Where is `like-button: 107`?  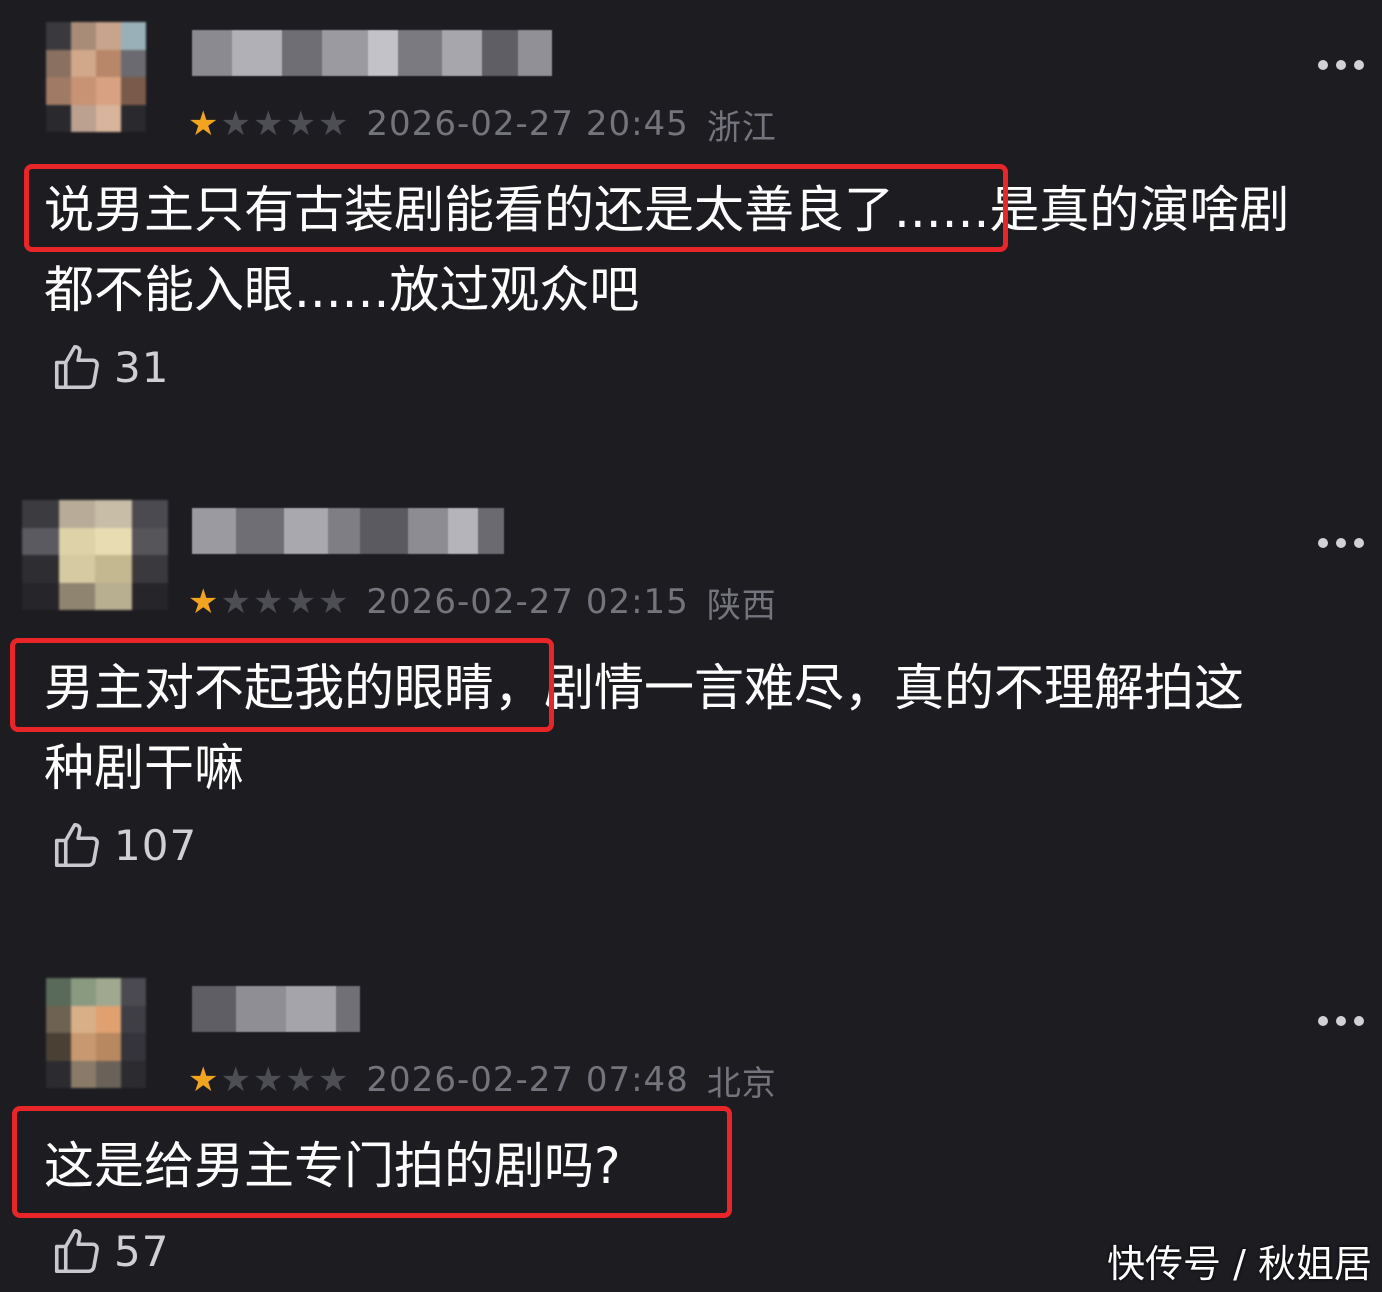
like-button: 107 is located at coordinates (123, 845).